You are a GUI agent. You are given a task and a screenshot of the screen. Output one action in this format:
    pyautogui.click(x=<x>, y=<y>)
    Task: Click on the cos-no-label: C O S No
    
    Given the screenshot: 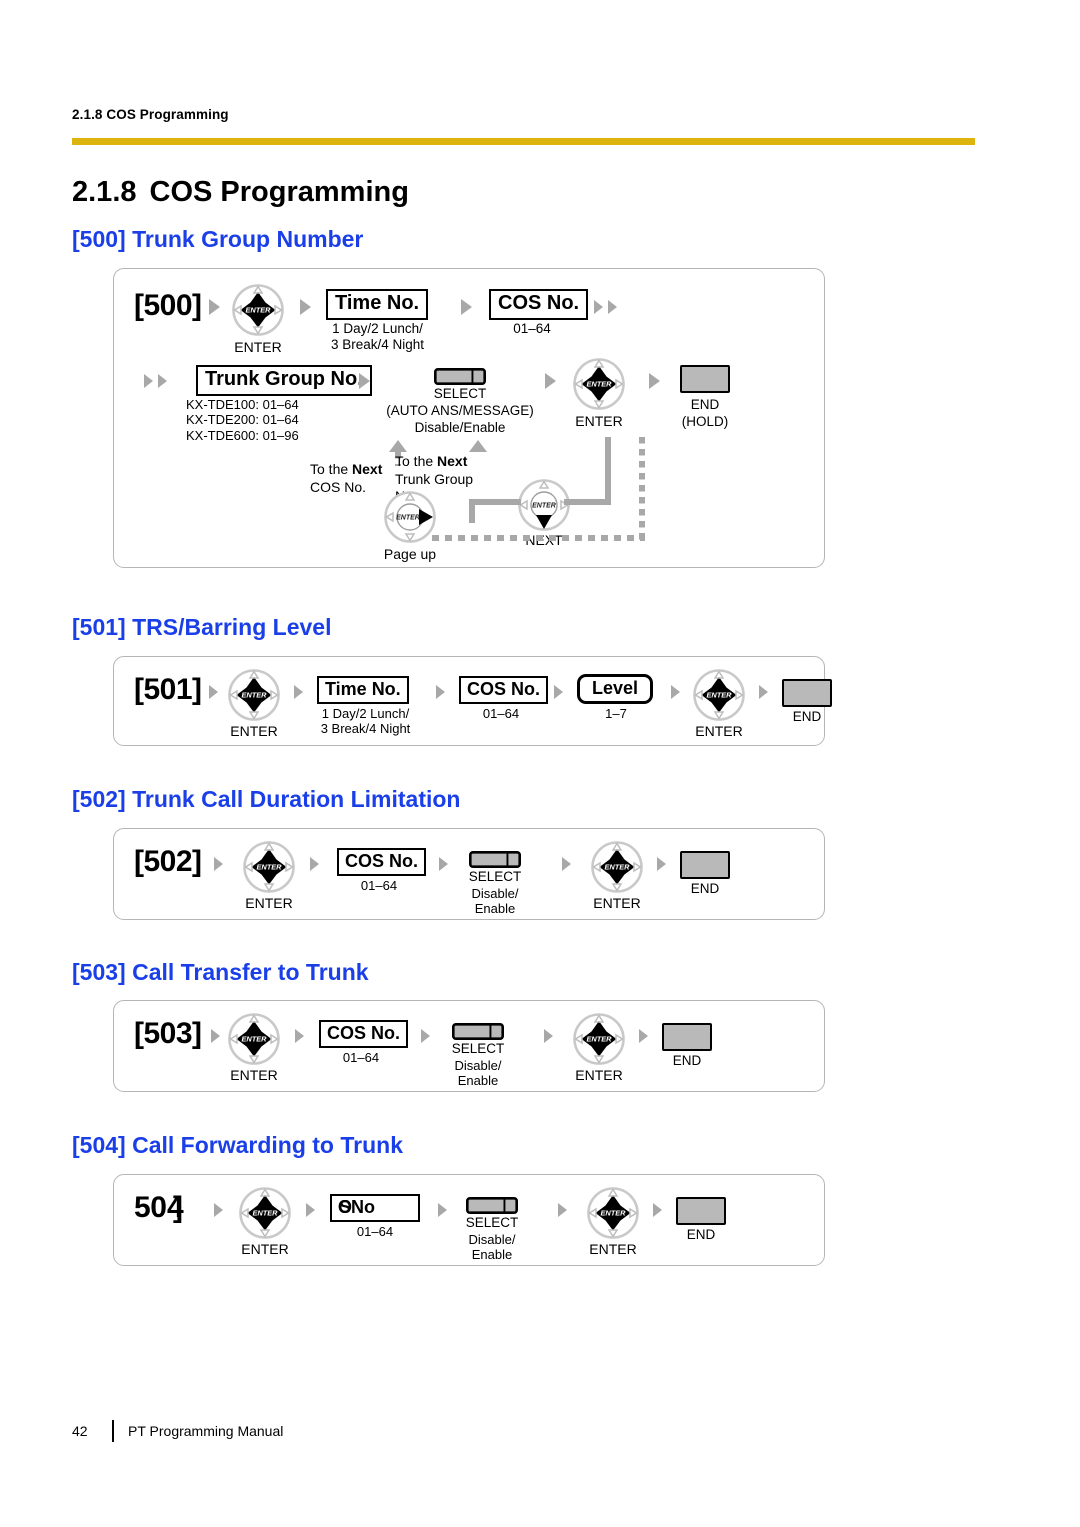 What is the action you would take?
    pyautogui.click(x=375, y=1208)
    